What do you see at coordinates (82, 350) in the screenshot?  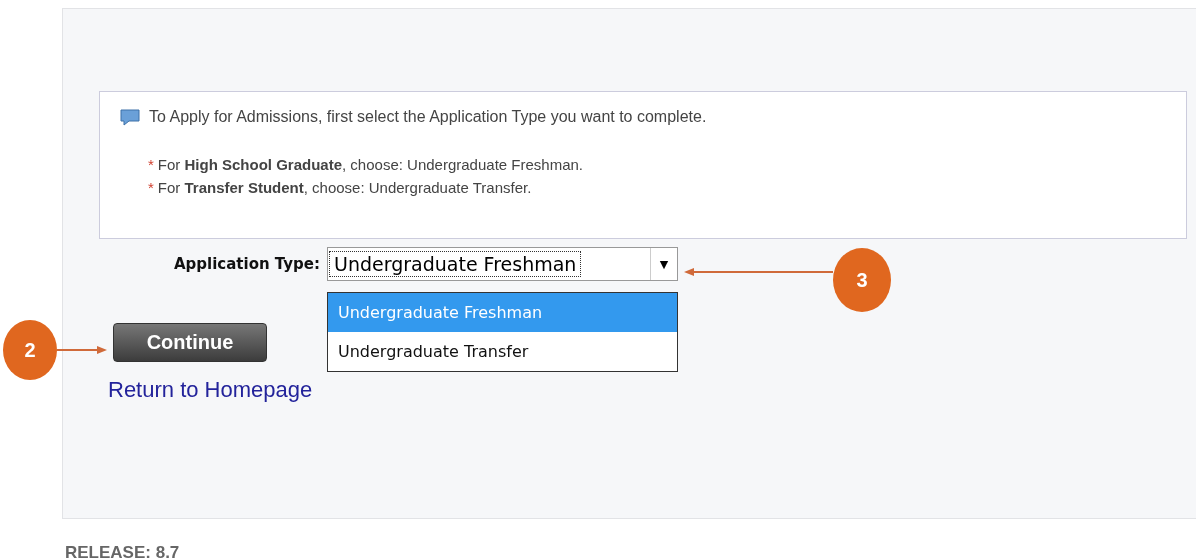 I see `arrow` at bounding box center [82, 350].